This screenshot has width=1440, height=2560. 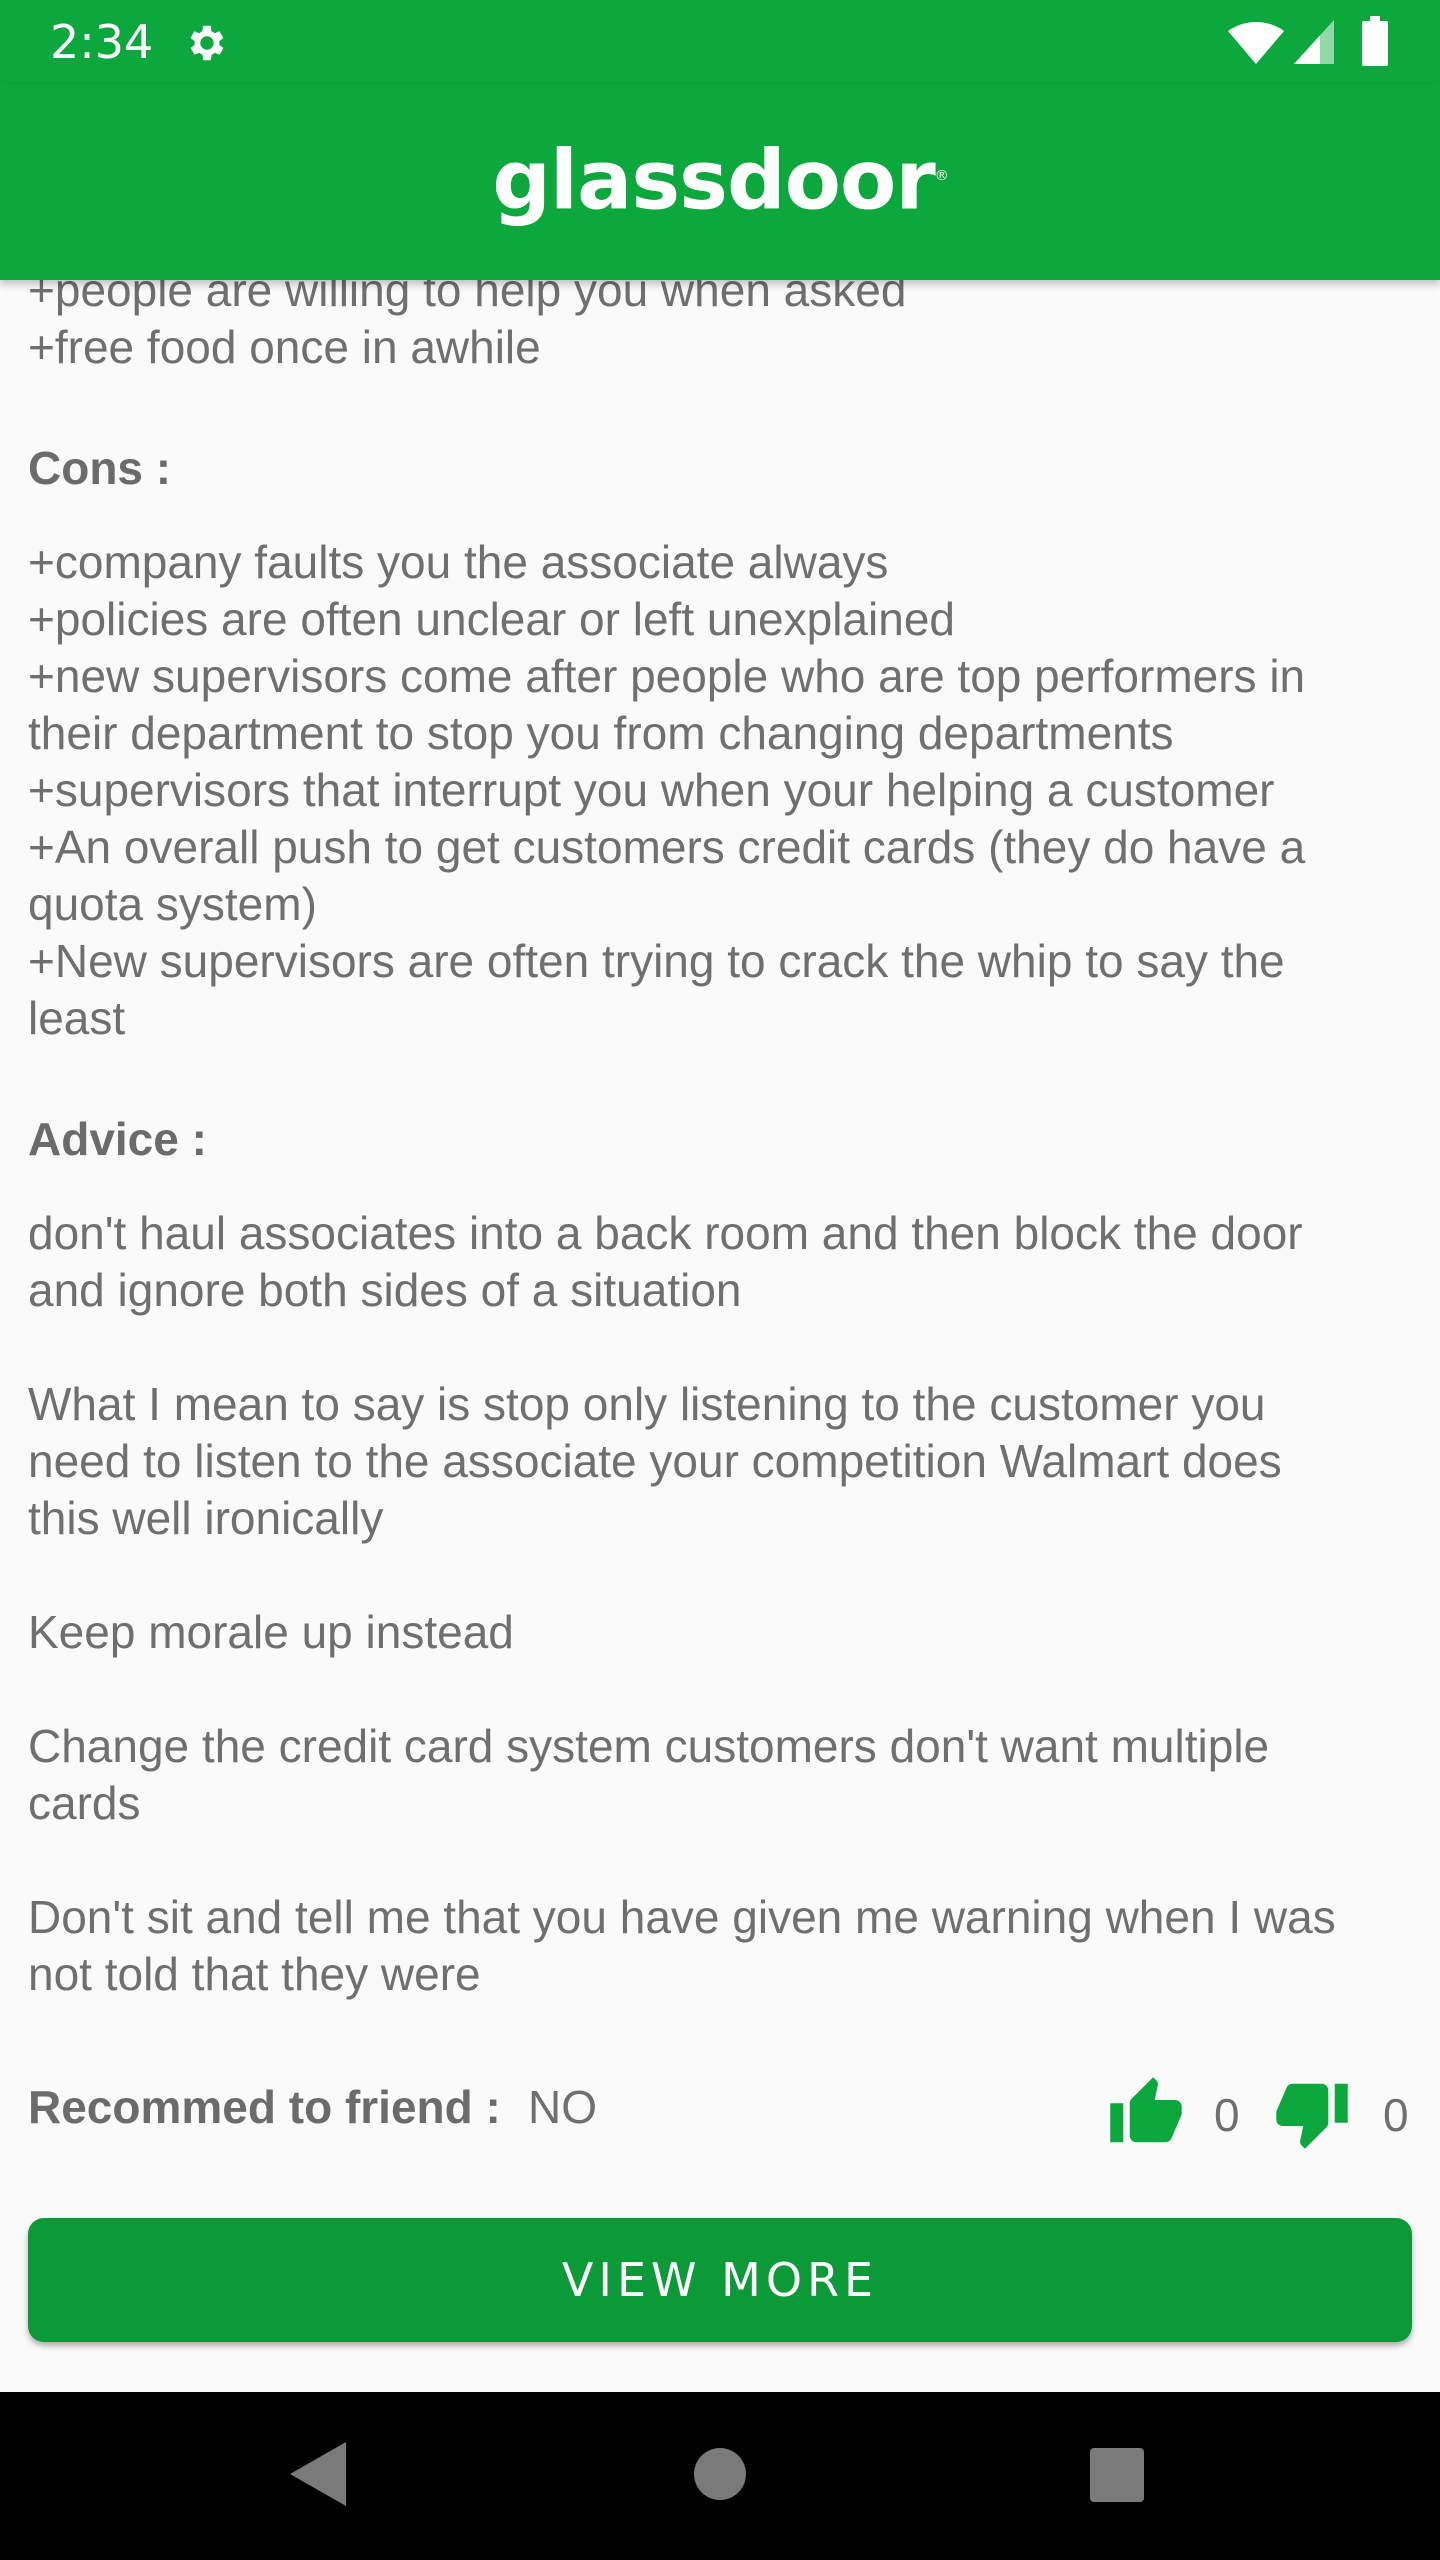 What do you see at coordinates (1314, 42) in the screenshot?
I see `signal-icon` at bounding box center [1314, 42].